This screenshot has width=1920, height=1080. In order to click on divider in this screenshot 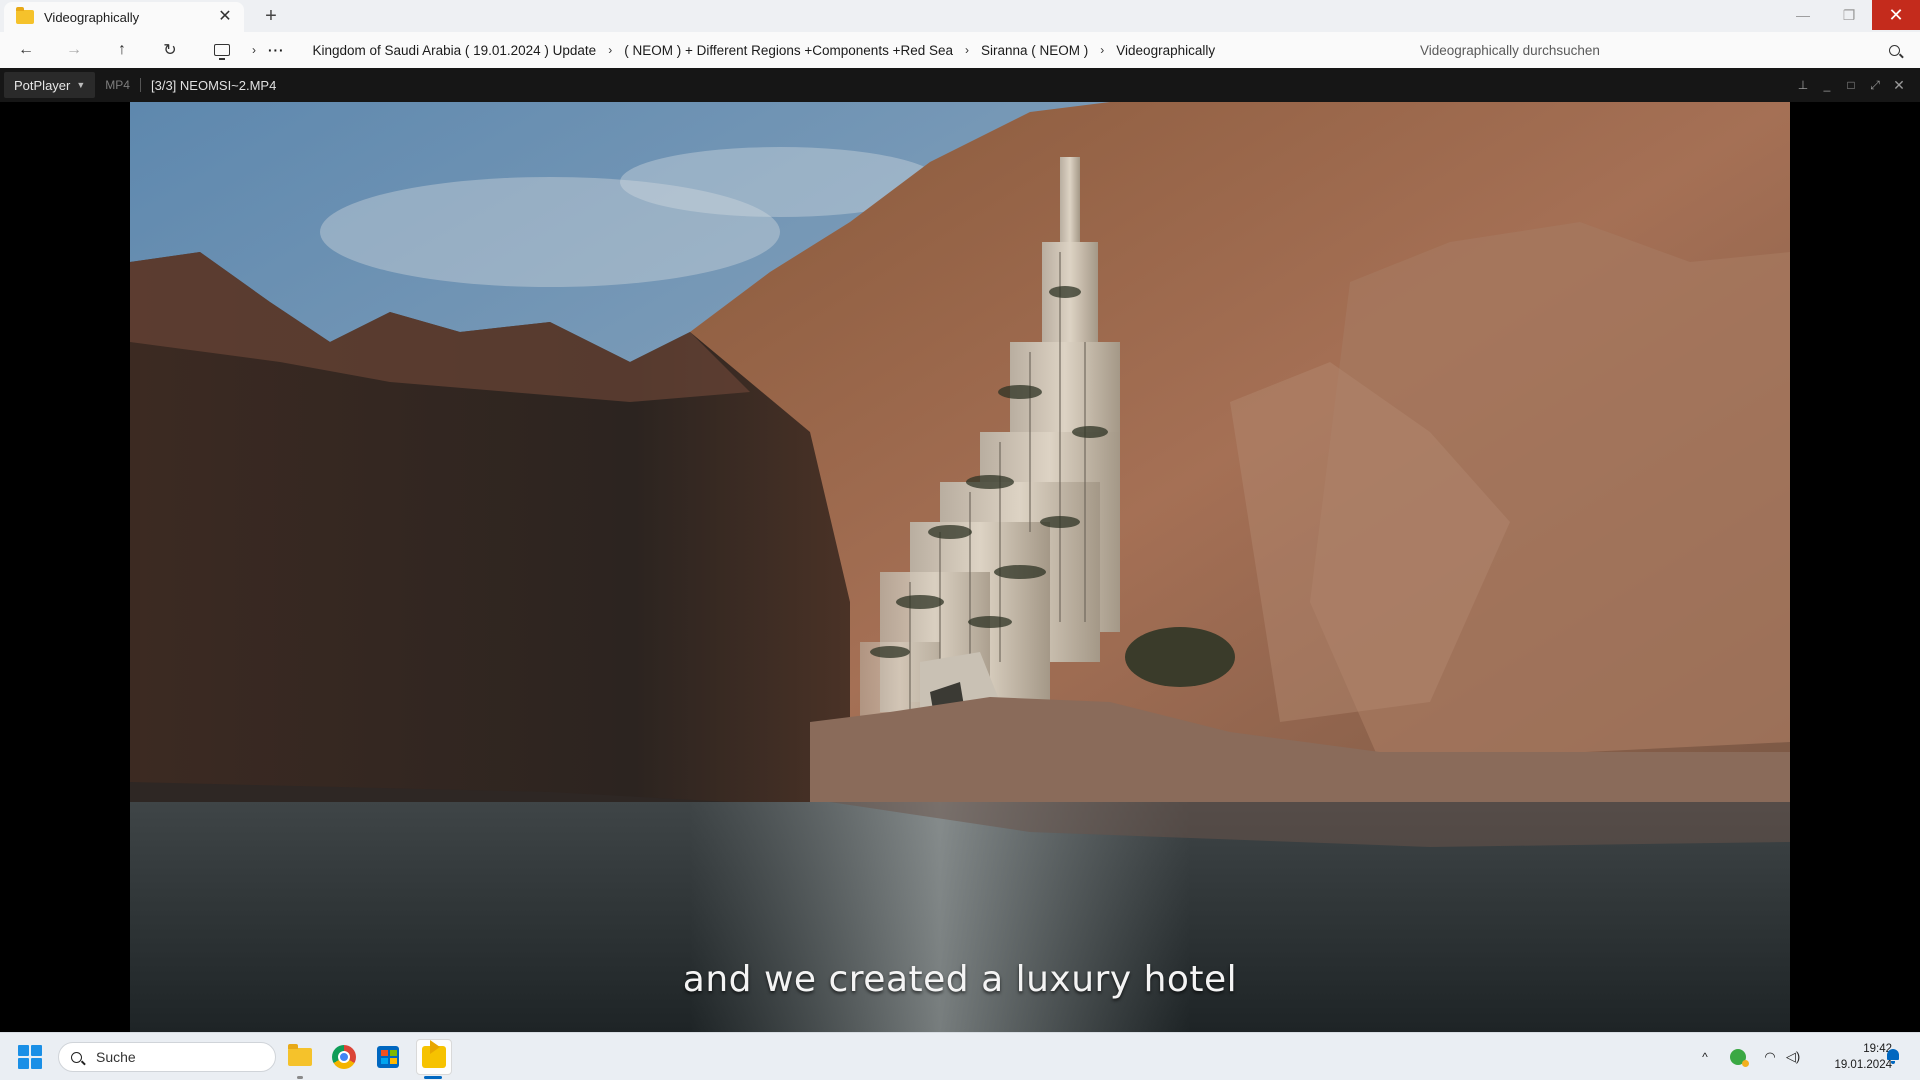, I will do `click(140, 85)`.